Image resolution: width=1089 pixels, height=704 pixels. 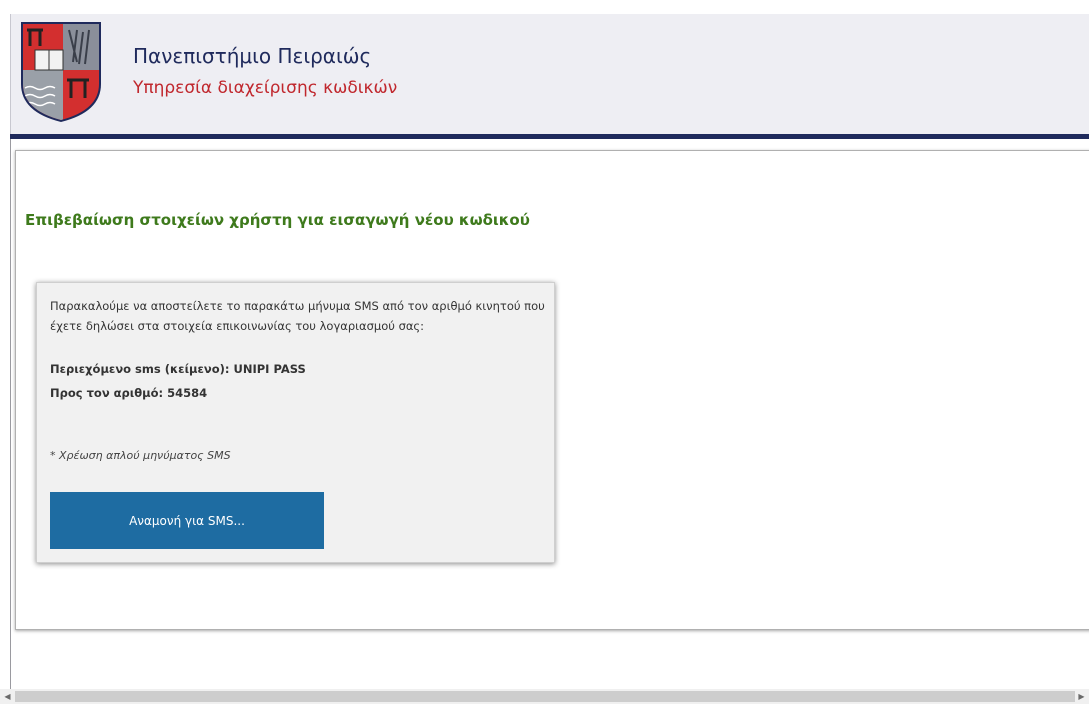 What do you see at coordinates (129, 393) in the screenshot?
I see `sms-number-line: Προς τον αριθμό: 54584` at bounding box center [129, 393].